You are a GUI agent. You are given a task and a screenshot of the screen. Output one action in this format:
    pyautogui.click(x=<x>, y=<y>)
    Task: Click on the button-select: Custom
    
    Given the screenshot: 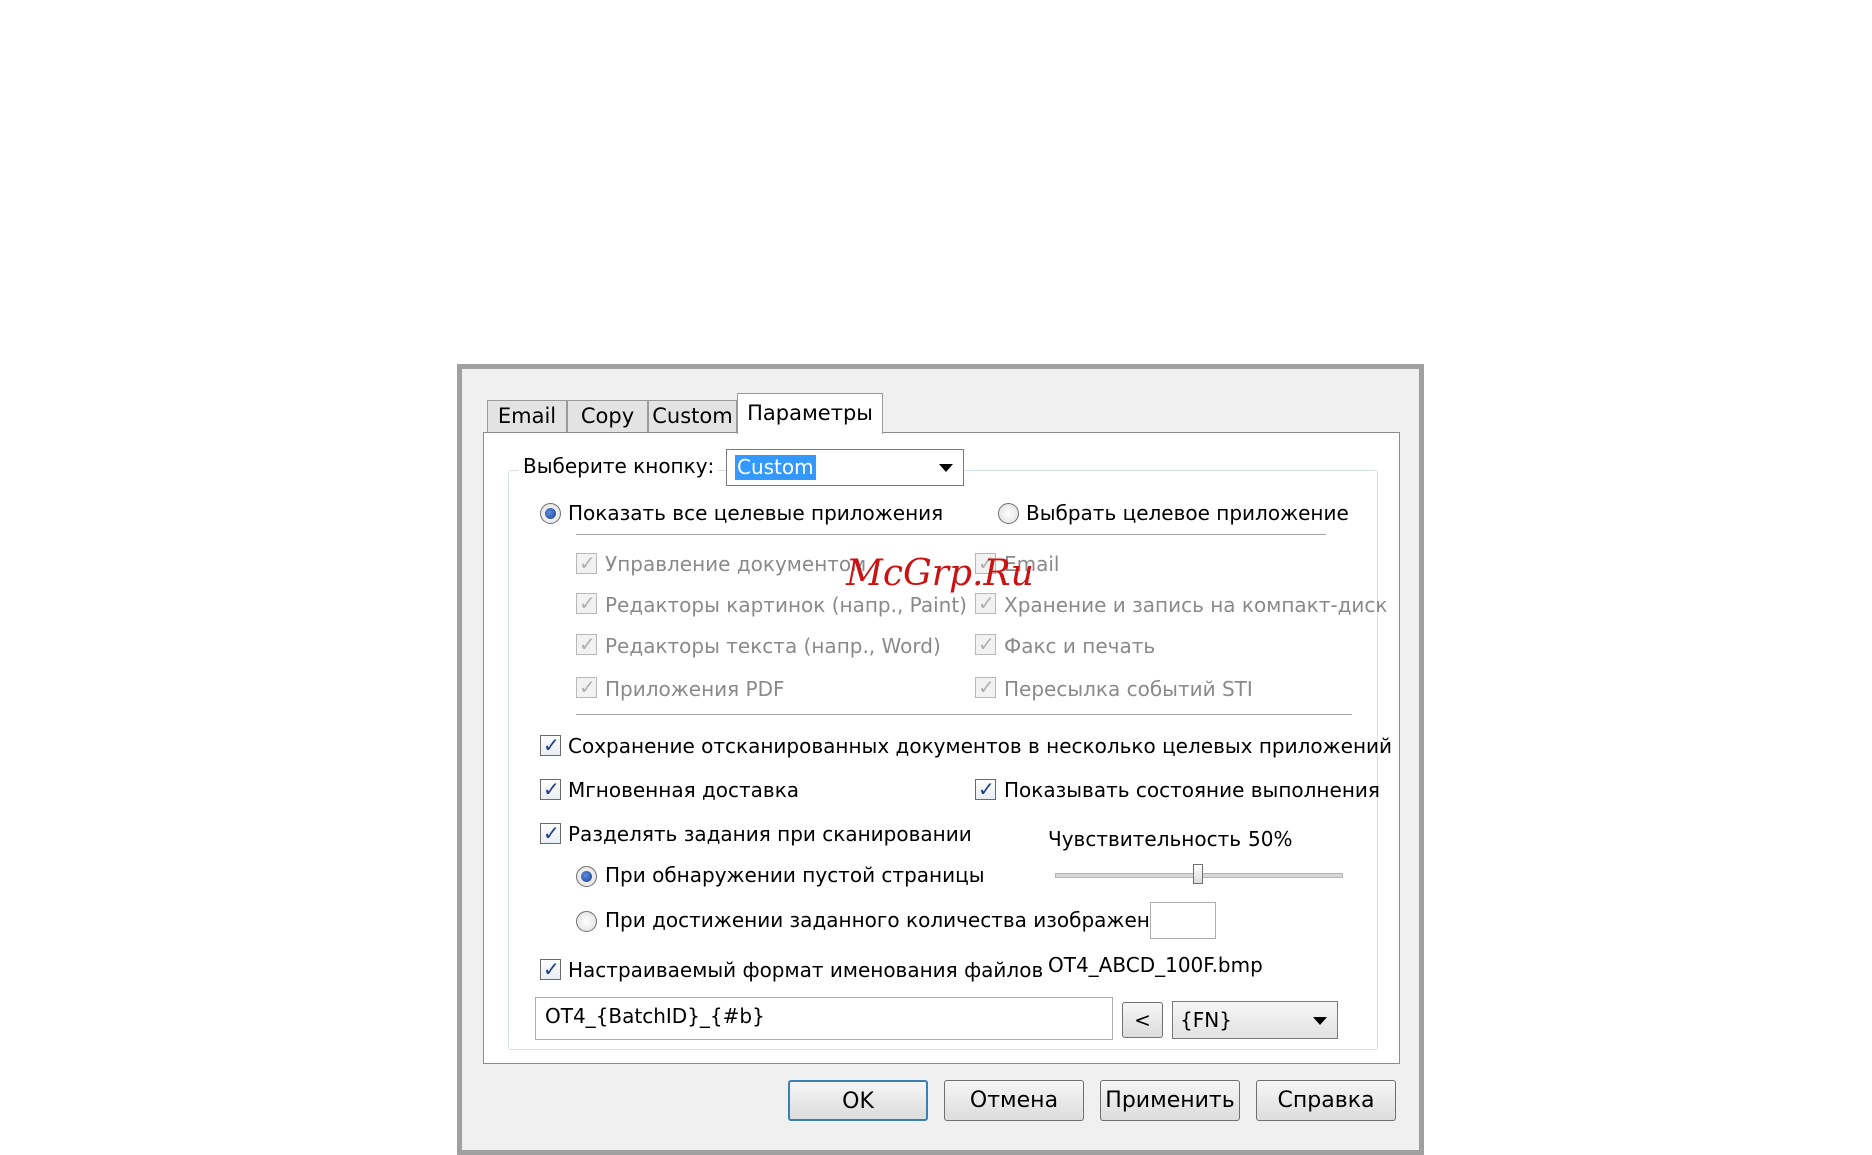 What is the action you would take?
    pyautogui.click(x=845, y=467)
    